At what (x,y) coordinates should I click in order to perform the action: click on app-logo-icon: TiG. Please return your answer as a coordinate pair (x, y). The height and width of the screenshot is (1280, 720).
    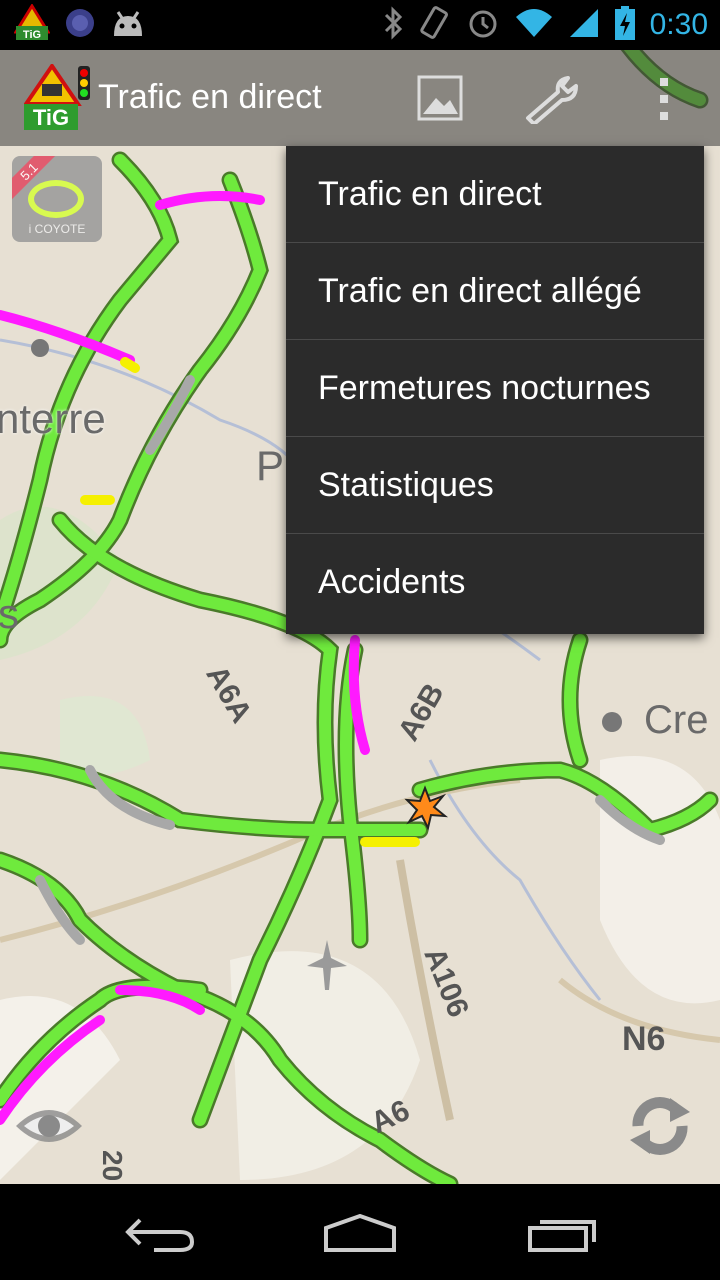
    Looking at the image, I should click on (57, 99).